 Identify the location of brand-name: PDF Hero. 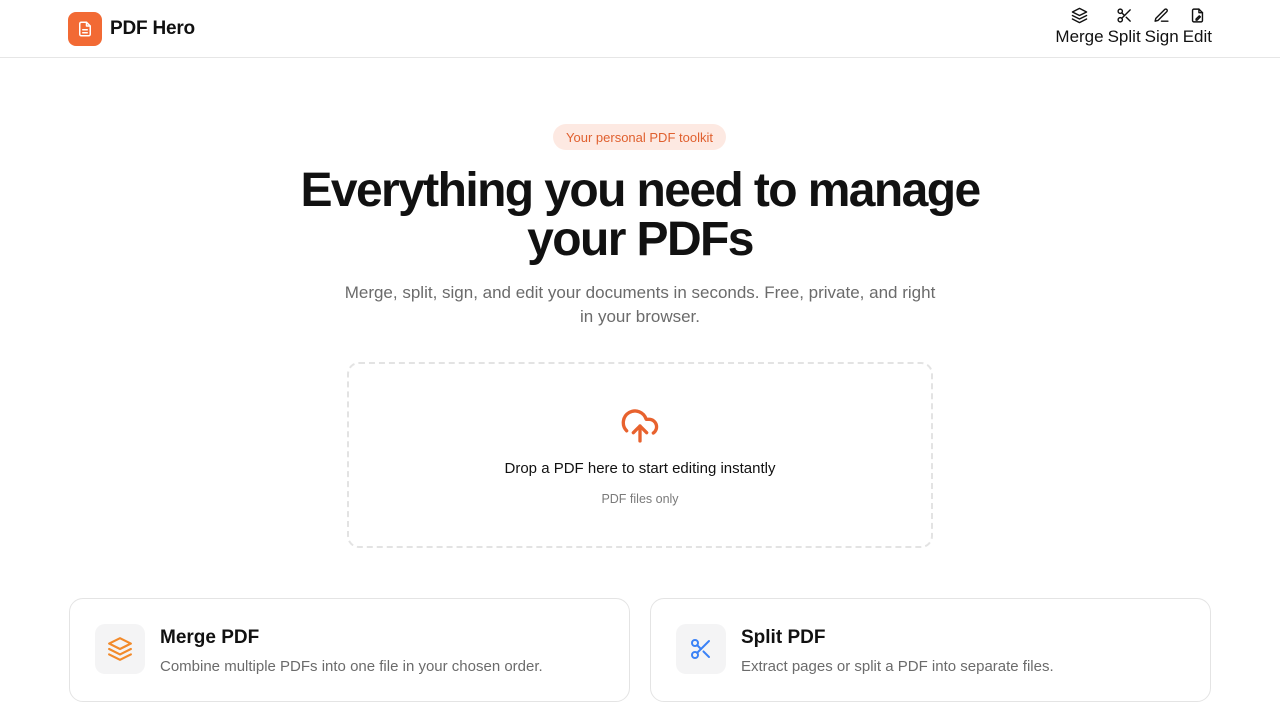
(152, 28).